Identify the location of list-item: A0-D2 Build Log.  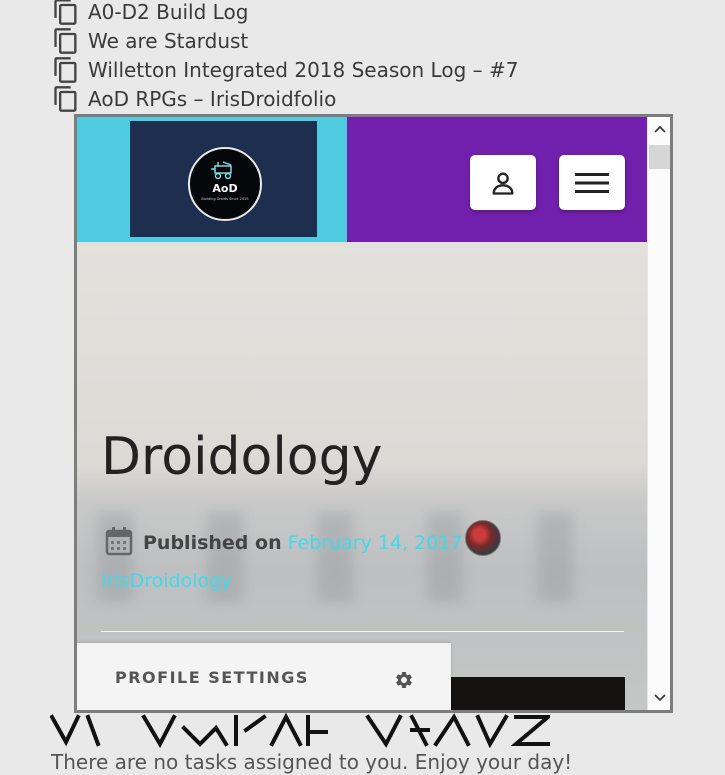
(150, 13).